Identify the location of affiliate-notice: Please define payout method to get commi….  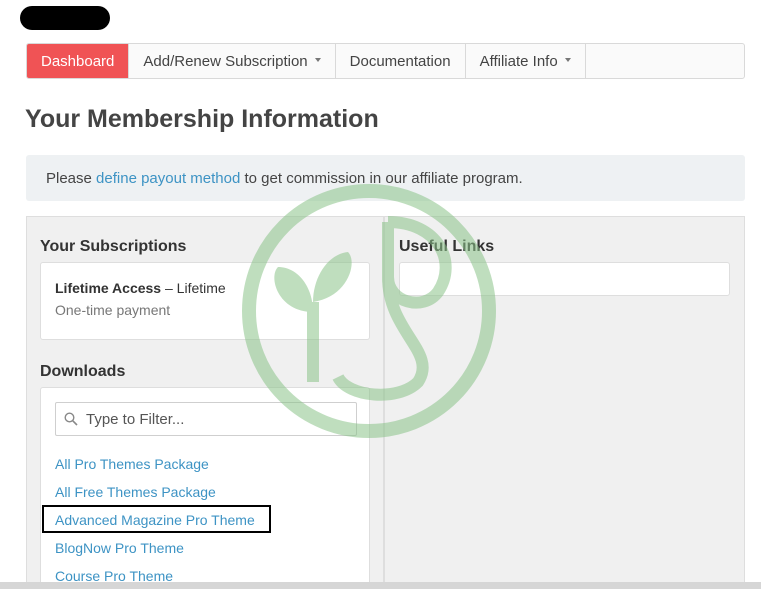
(385, 178).